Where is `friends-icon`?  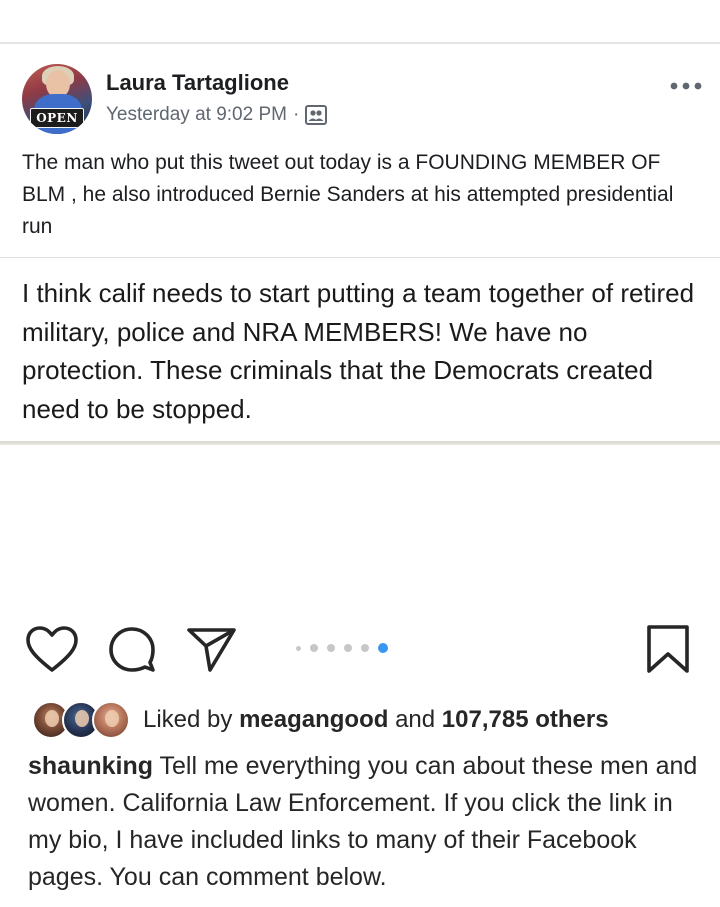
friends-icon is located at coordinates (316, 115).